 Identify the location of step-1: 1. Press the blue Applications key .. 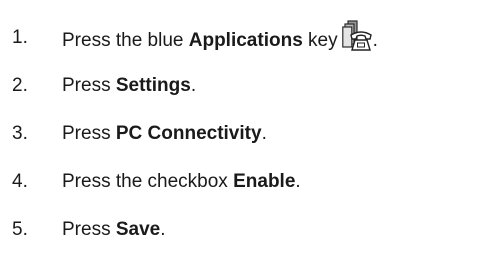
(251, 38).